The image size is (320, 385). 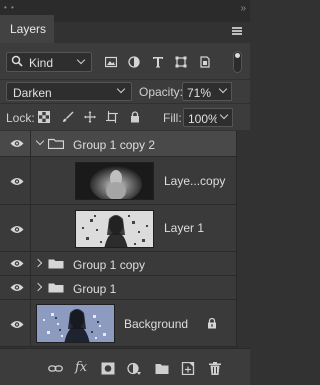 What do you see at coordinates (81, 367) in the screenshot?
I see `add-layer-style-button: fx` at bounding box center [81, 367].